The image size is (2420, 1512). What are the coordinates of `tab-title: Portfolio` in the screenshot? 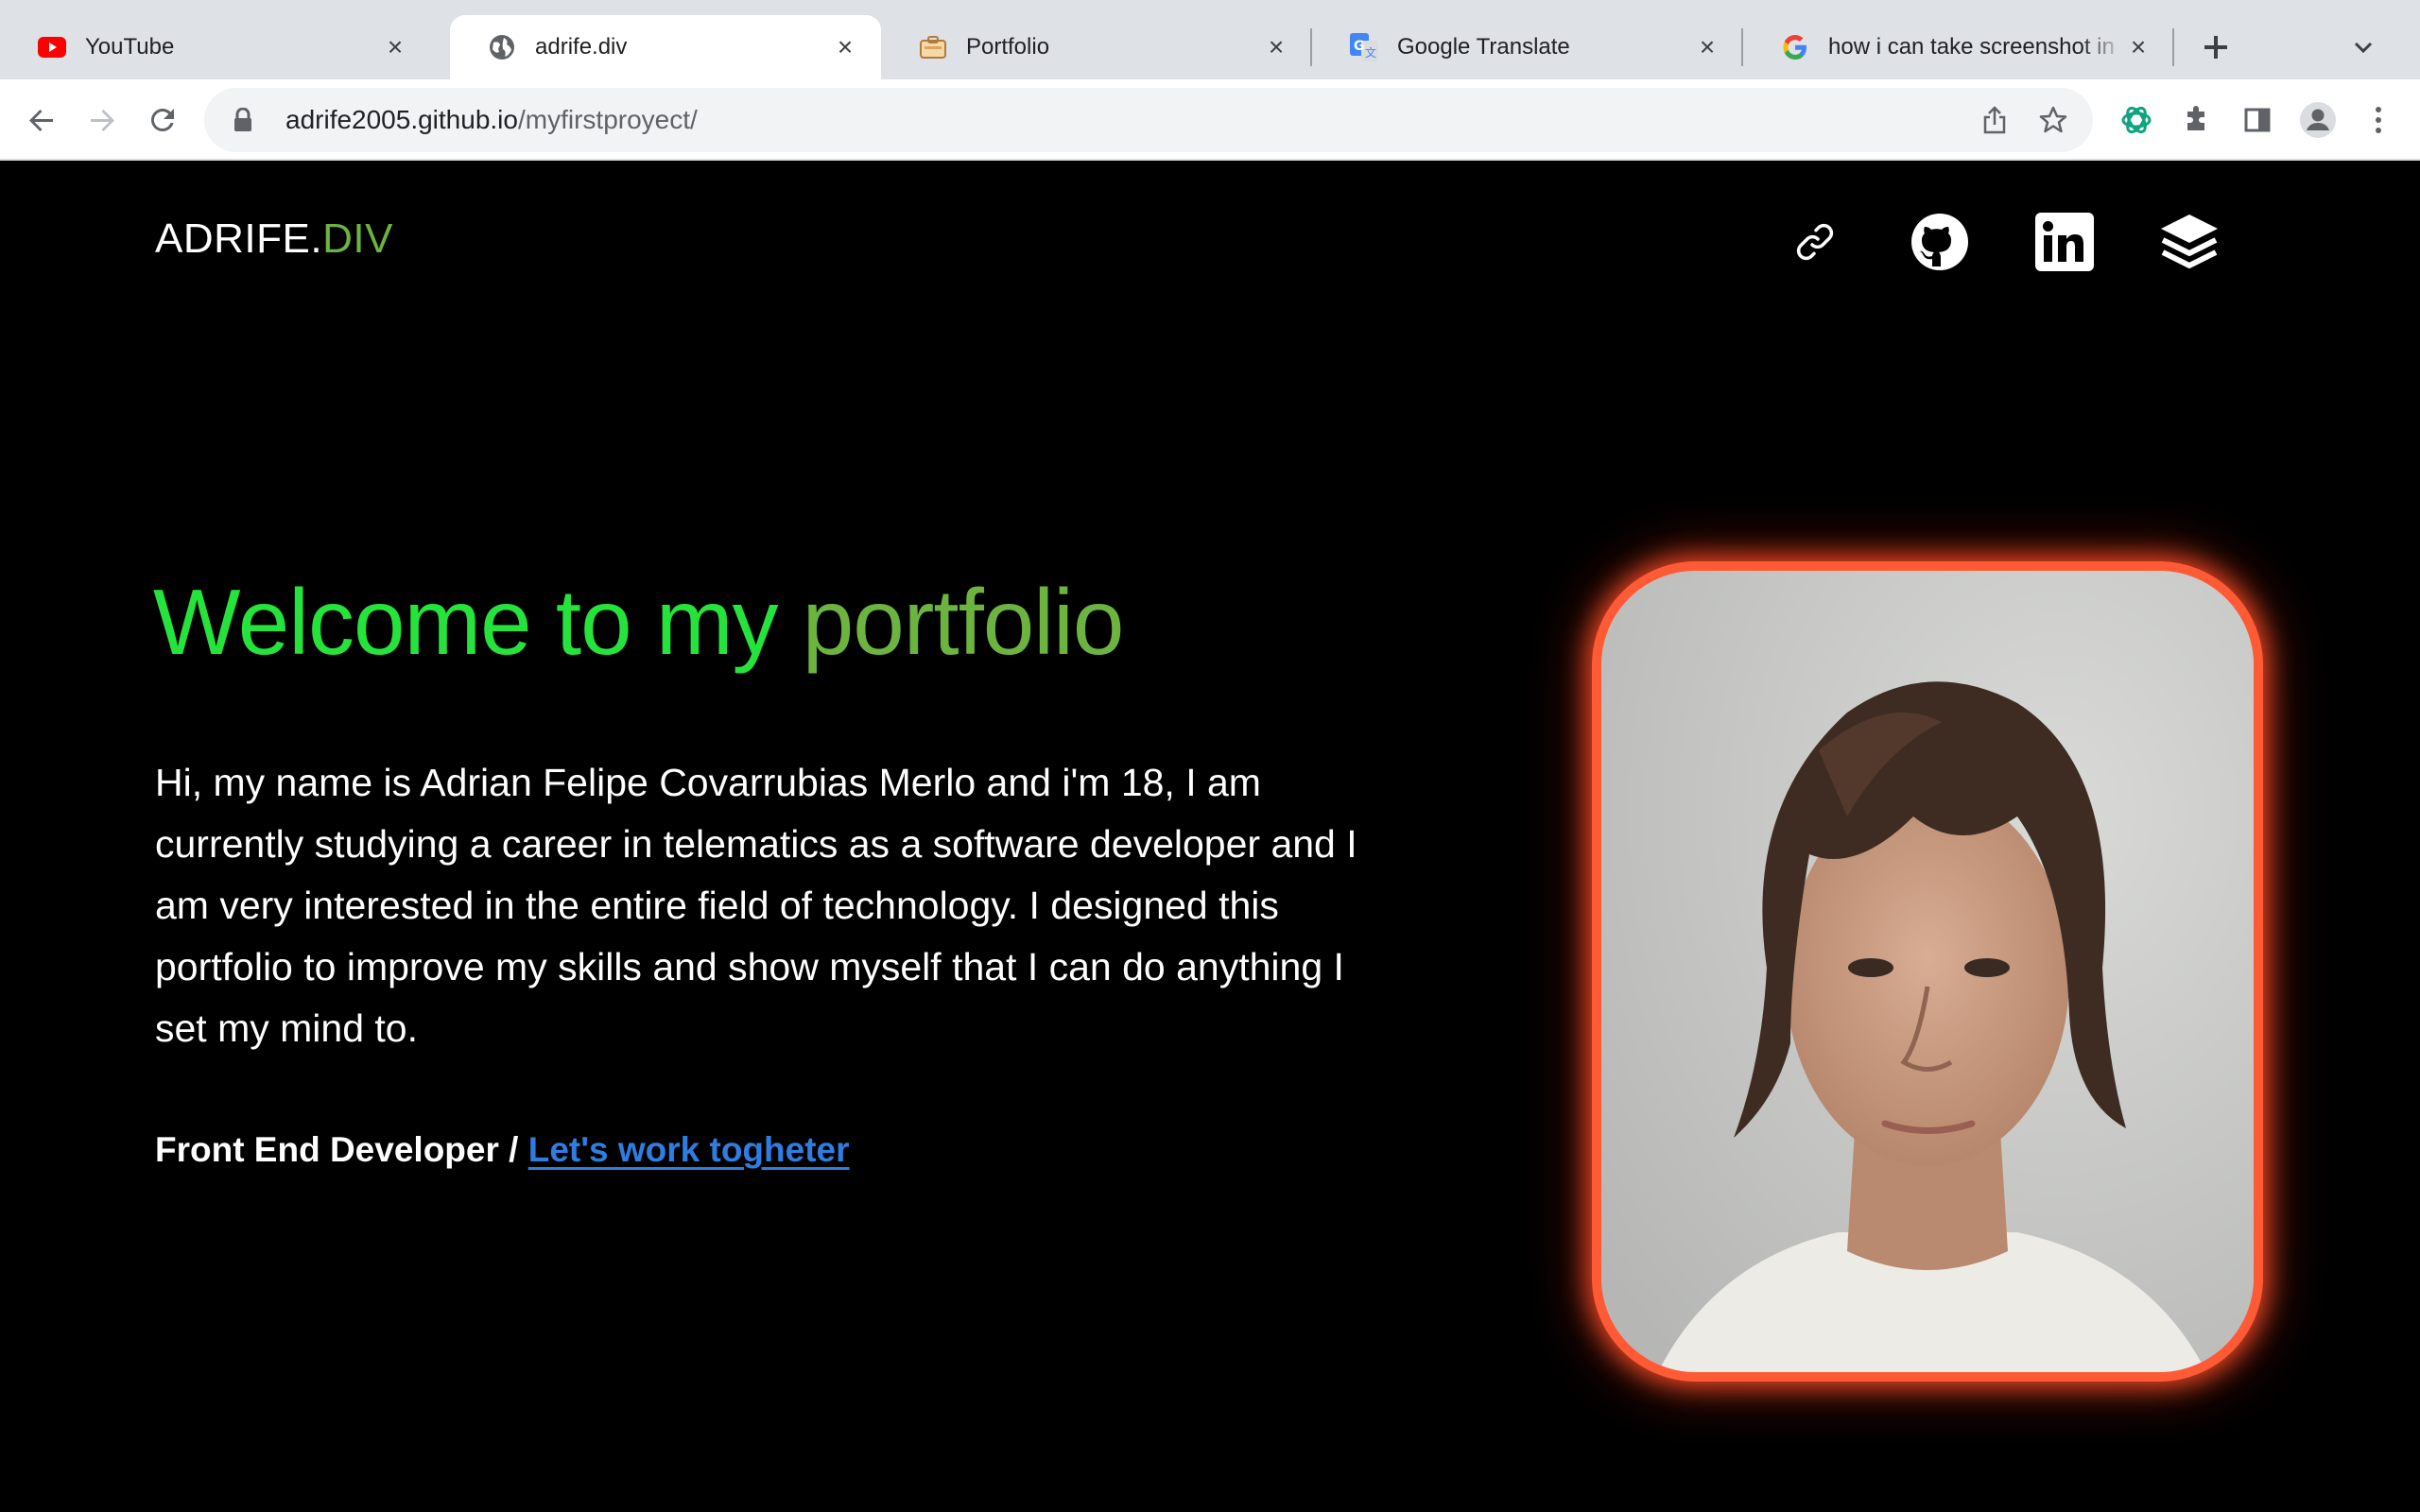 It's located at (1008, 47).